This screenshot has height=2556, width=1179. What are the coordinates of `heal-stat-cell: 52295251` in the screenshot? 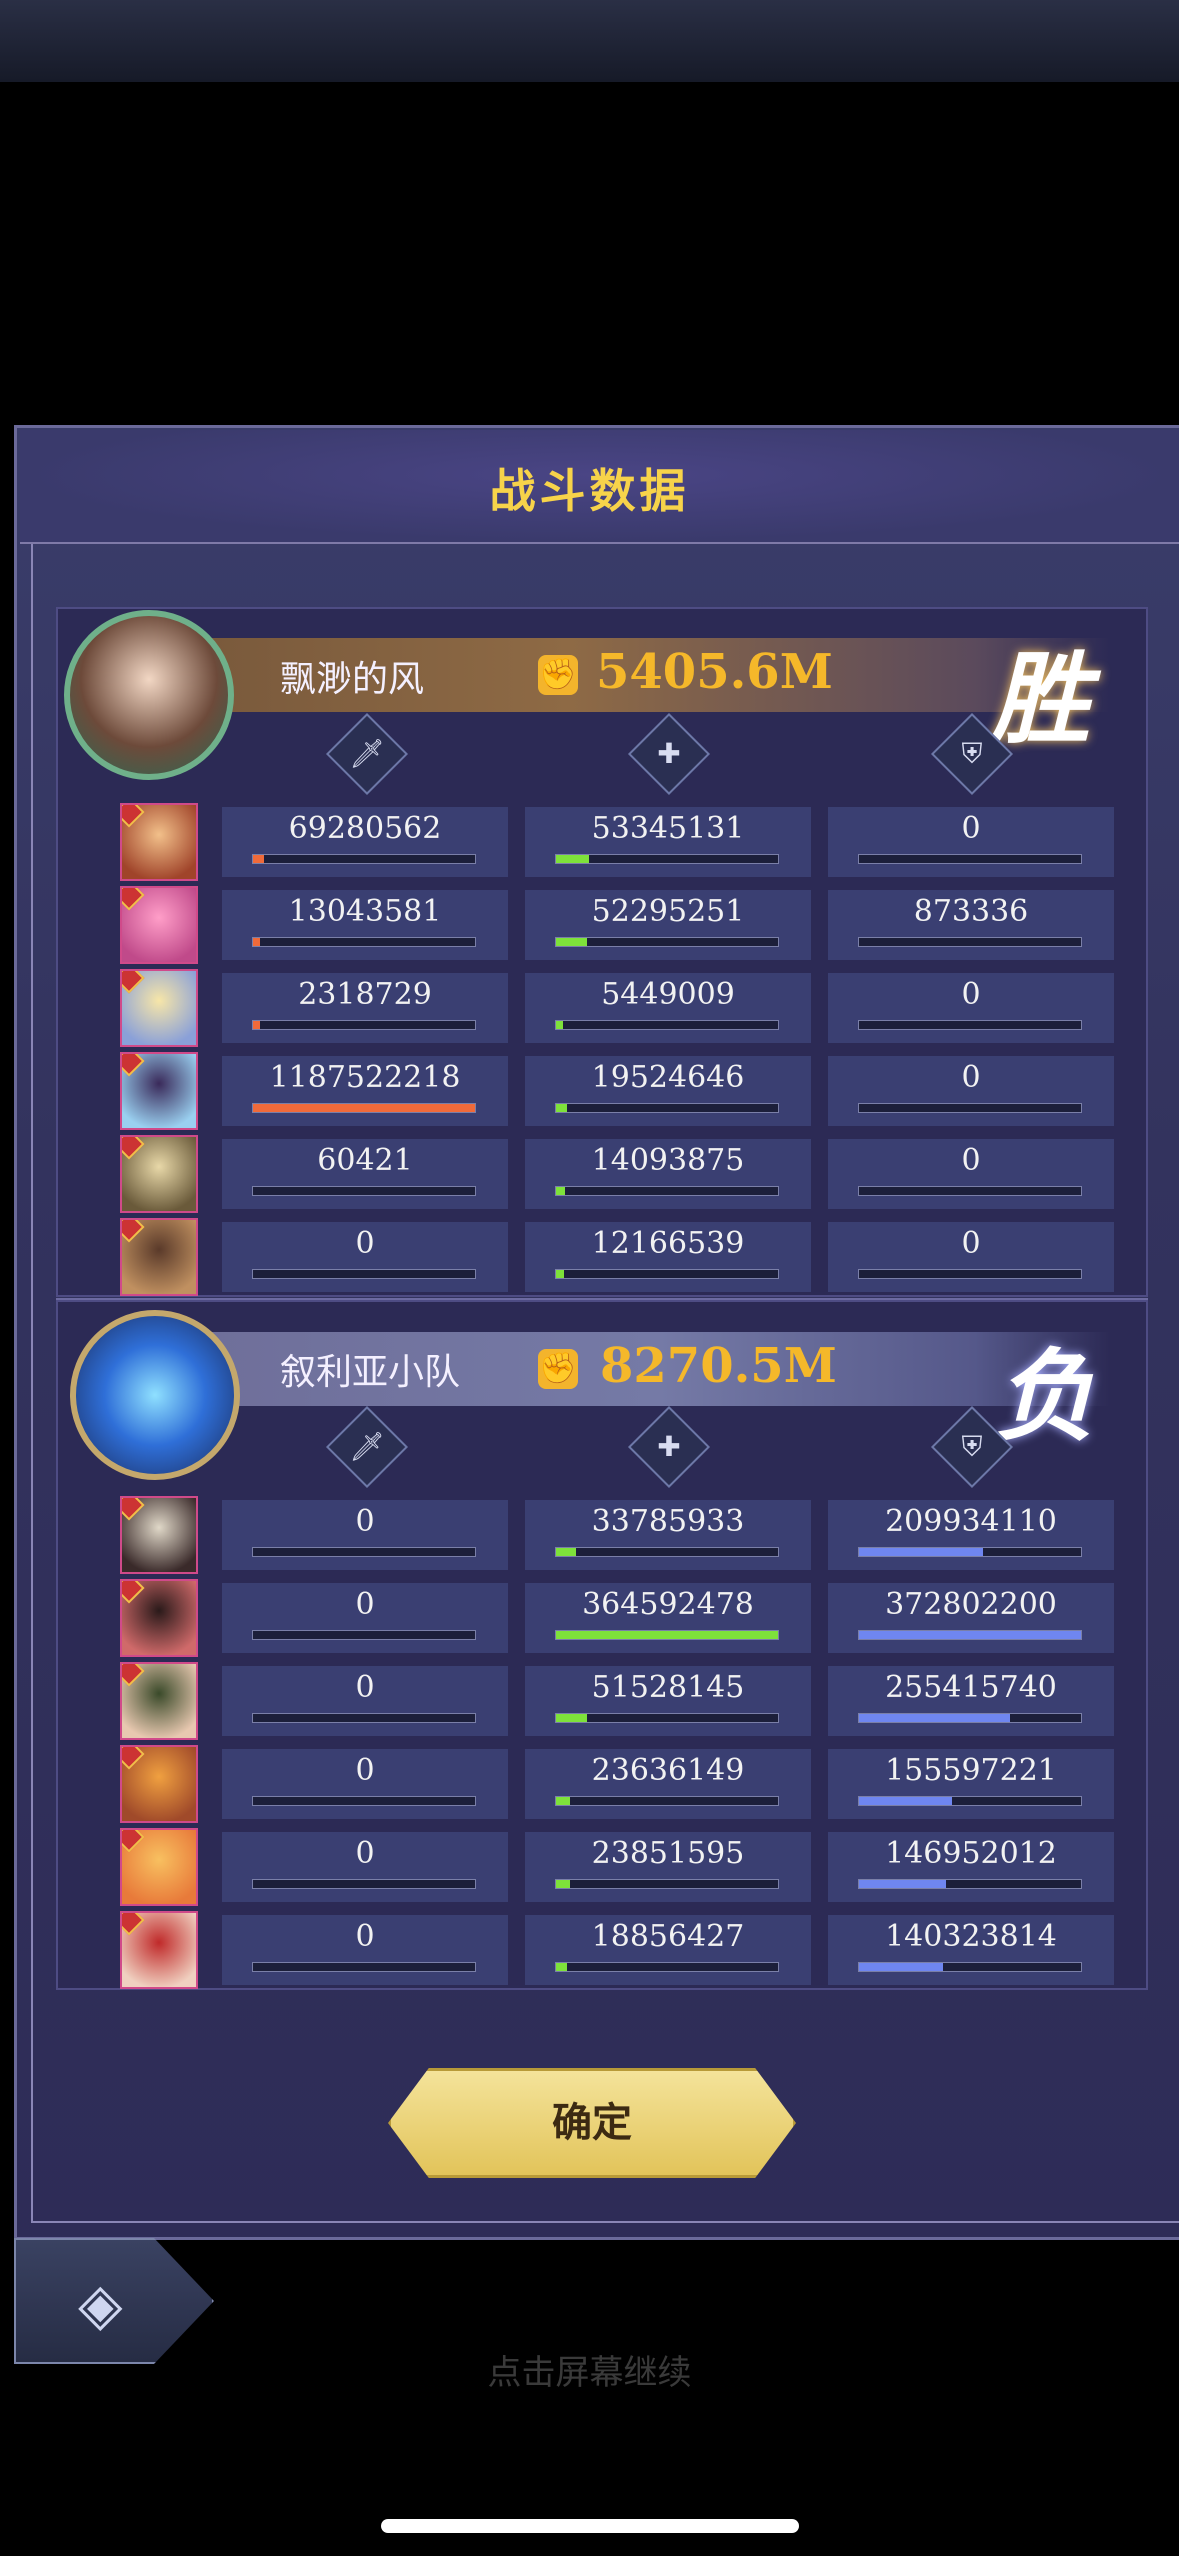 It's located at (668, 925).